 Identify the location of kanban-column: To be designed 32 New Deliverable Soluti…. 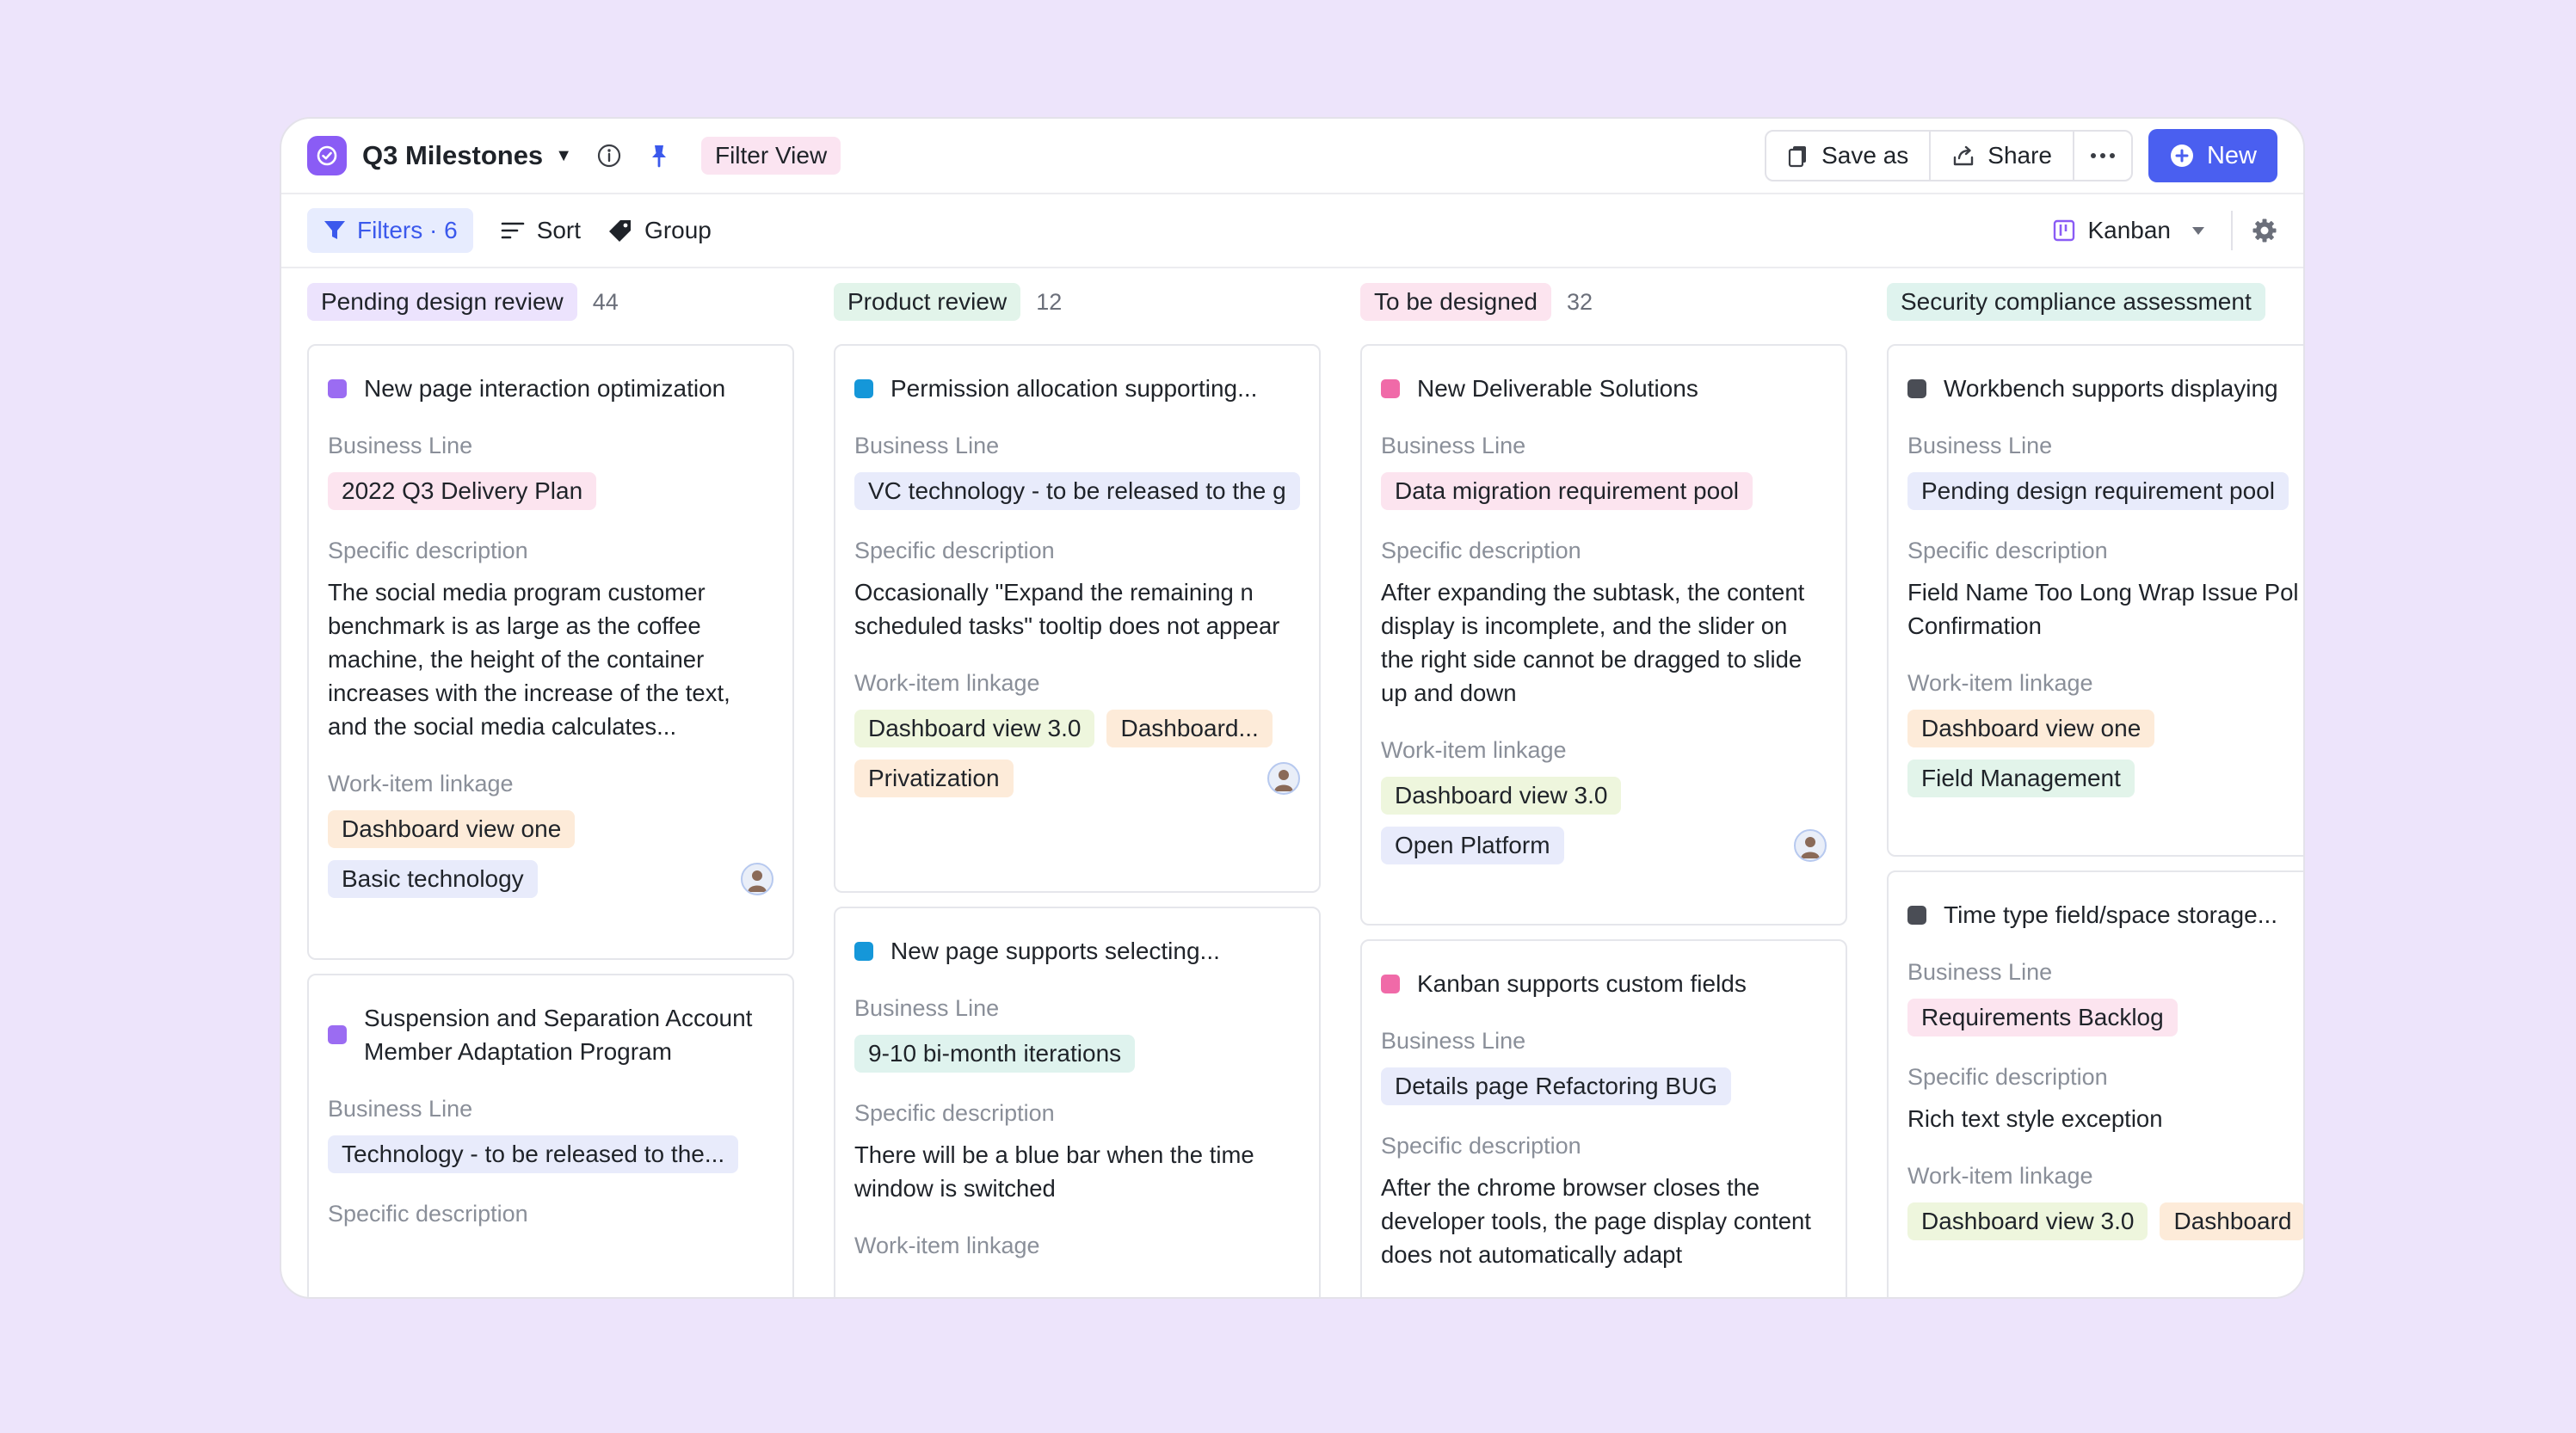
(1603, 783).